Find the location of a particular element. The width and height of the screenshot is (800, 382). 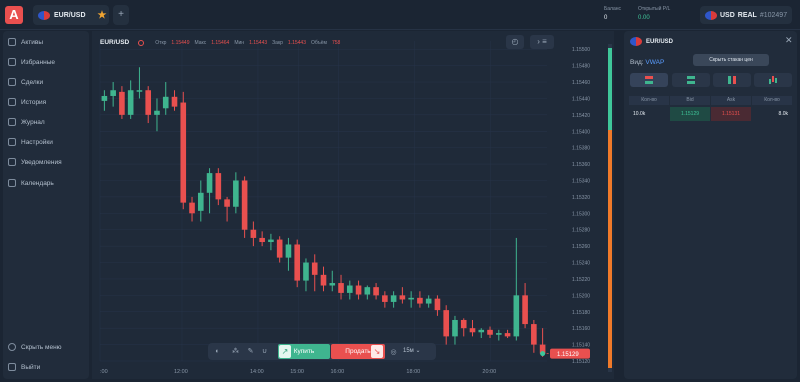

y-tick-label: 1.15260 is located at coordinates (581, 247).